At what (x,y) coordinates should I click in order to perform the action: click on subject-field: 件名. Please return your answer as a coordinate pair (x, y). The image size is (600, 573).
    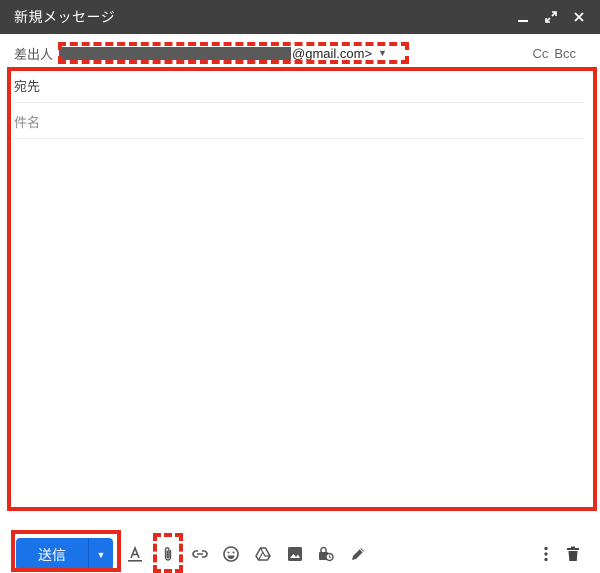
    Looking at the image, I should click on (299, 121).